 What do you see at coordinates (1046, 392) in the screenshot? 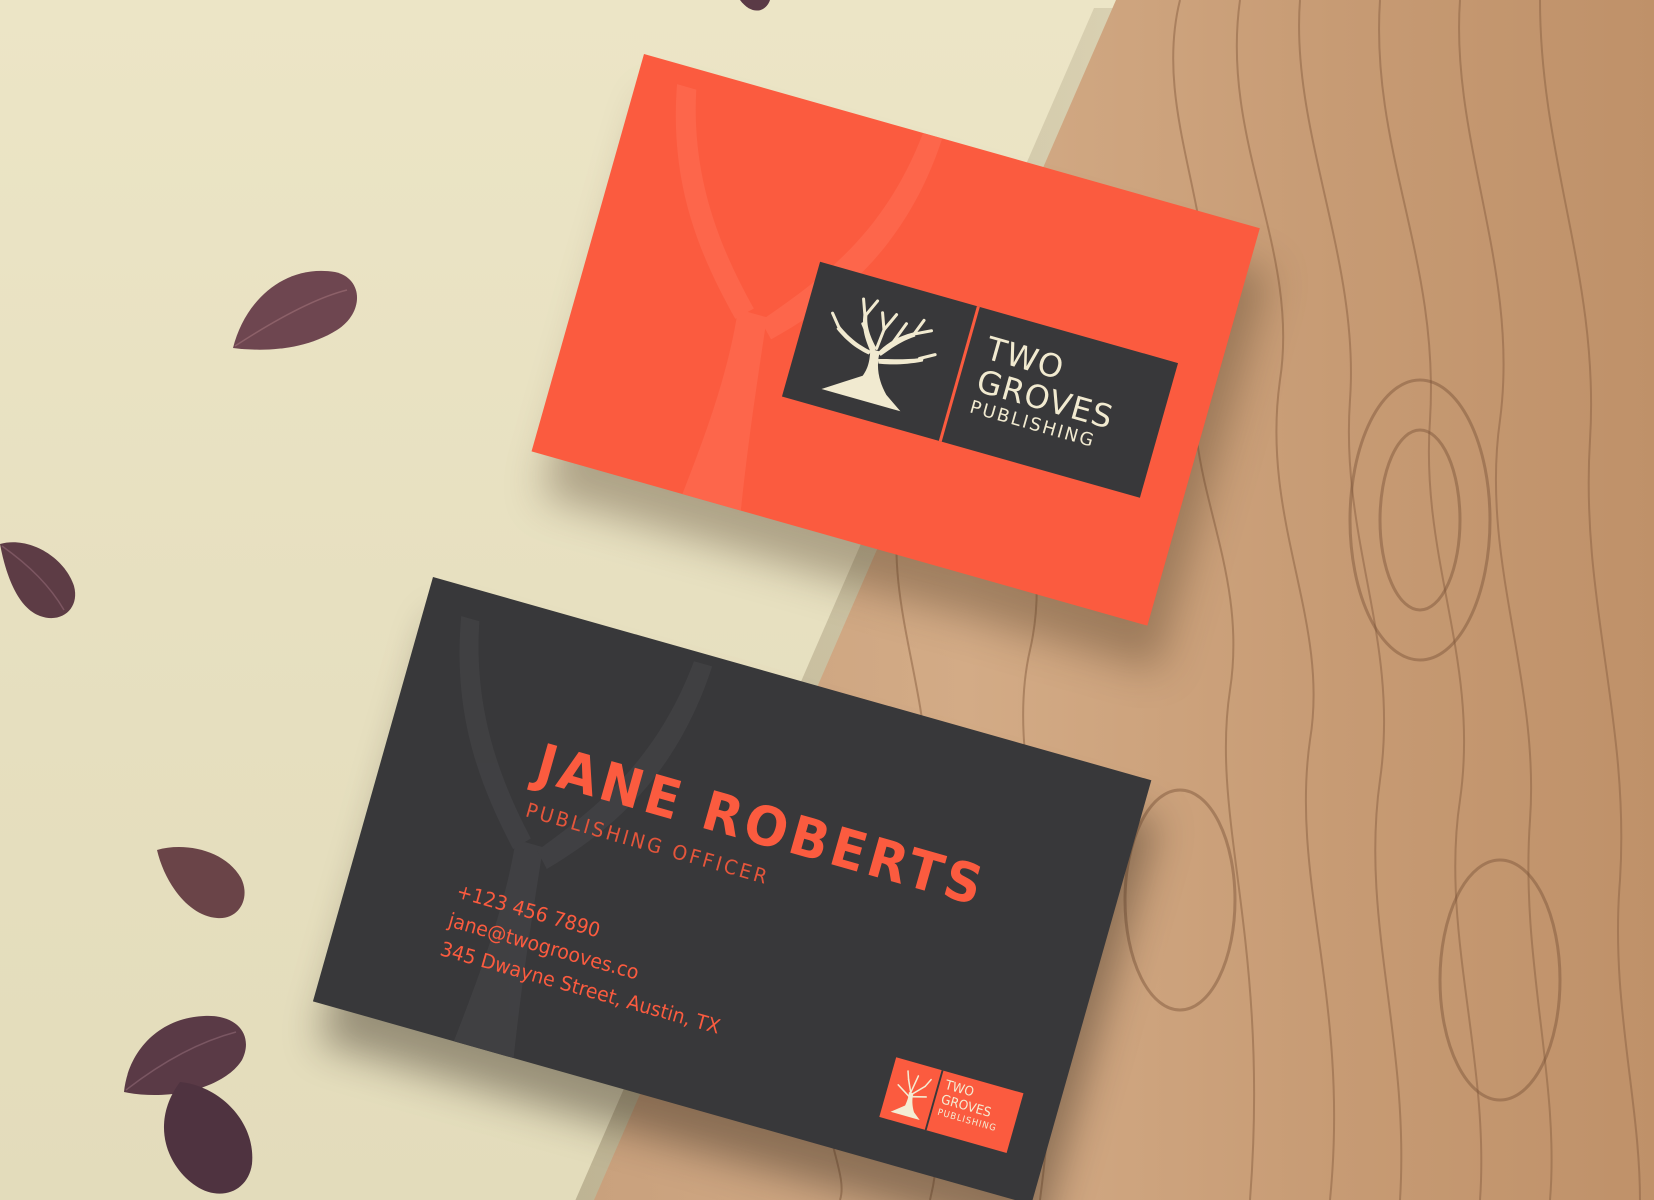
I see `logo-wordmark: TWO GROVES PUBLISHING` at bounding box center [1046, 392].